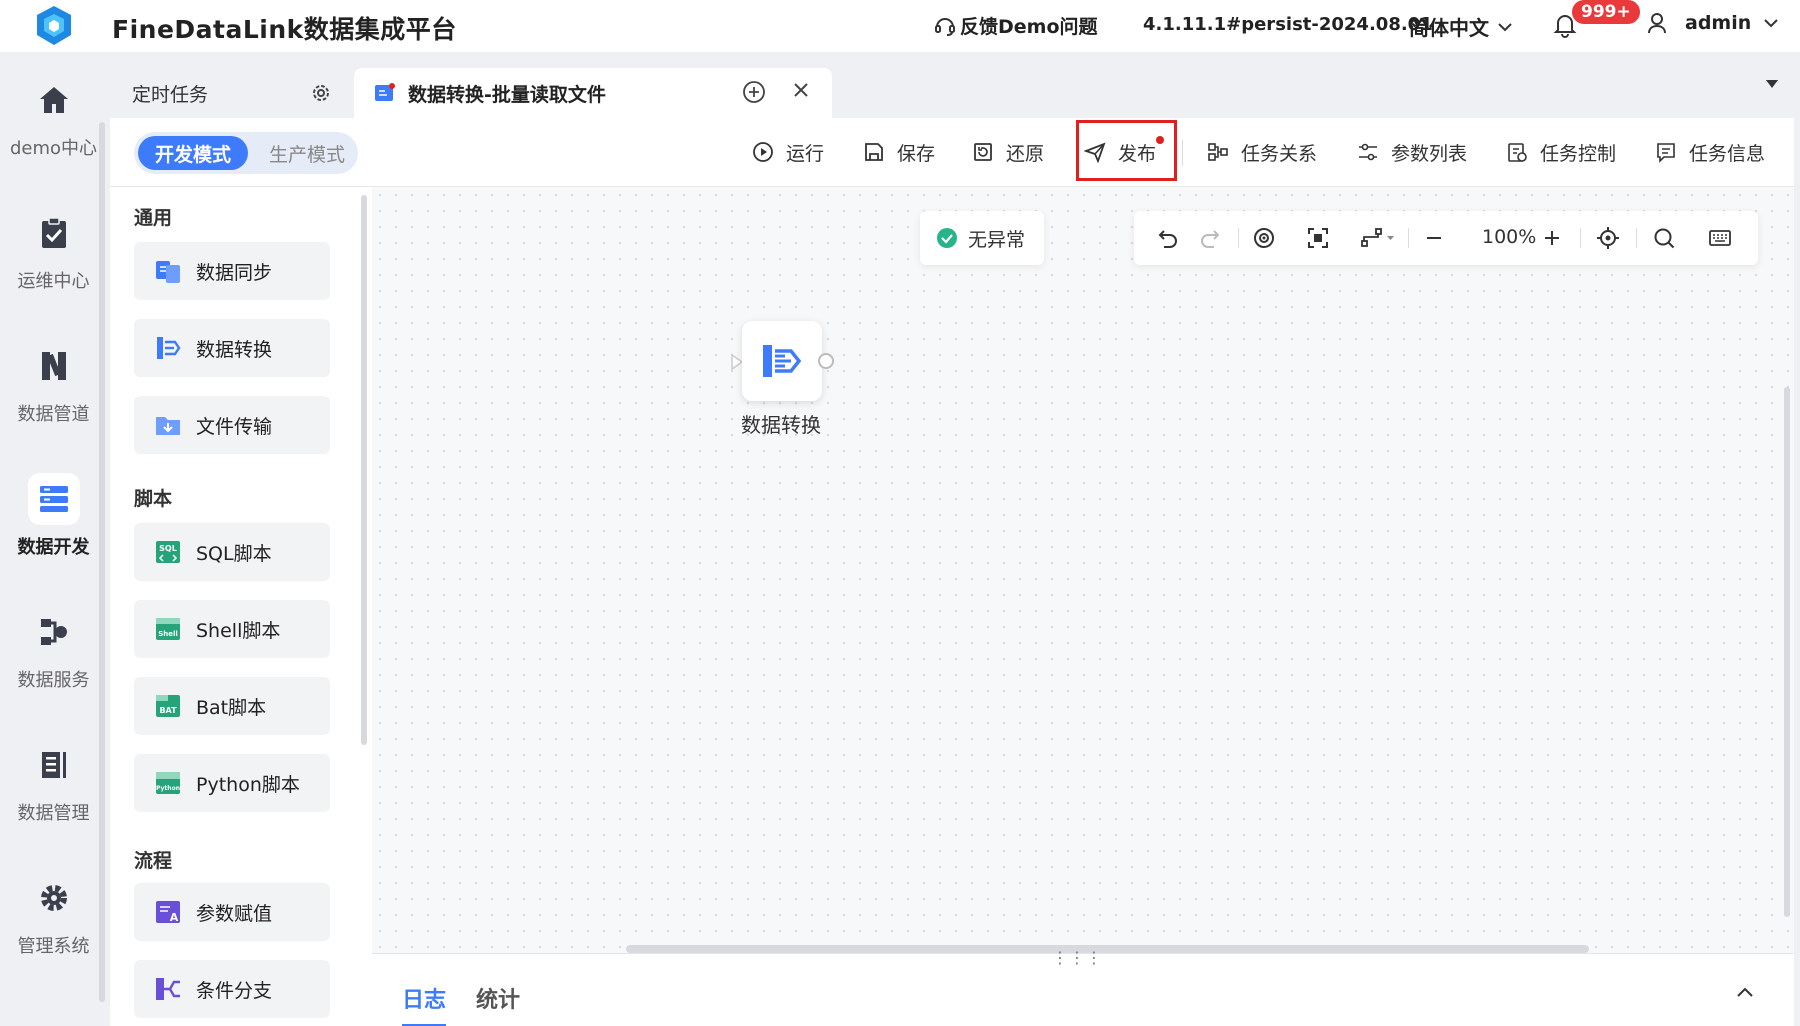  Describe the element at coordinates (1279, 153) in the screenshot. I see `task-relations-label: 任务关系` at that location.